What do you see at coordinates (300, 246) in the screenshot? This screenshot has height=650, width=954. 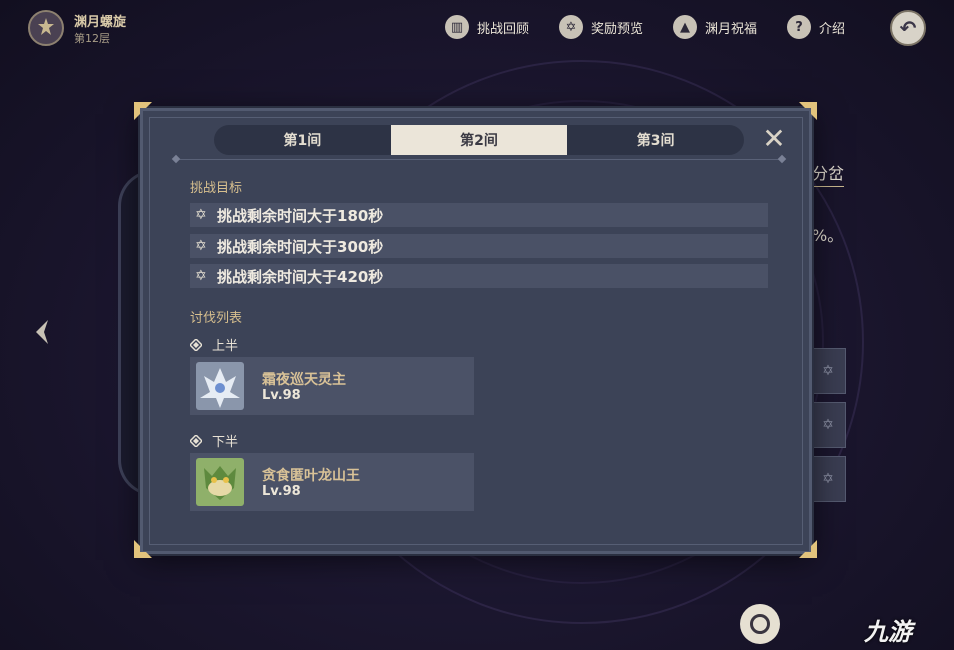 I see `goal-text: 挑战剩余时间大于300秒` at bounding box center [300, 246].